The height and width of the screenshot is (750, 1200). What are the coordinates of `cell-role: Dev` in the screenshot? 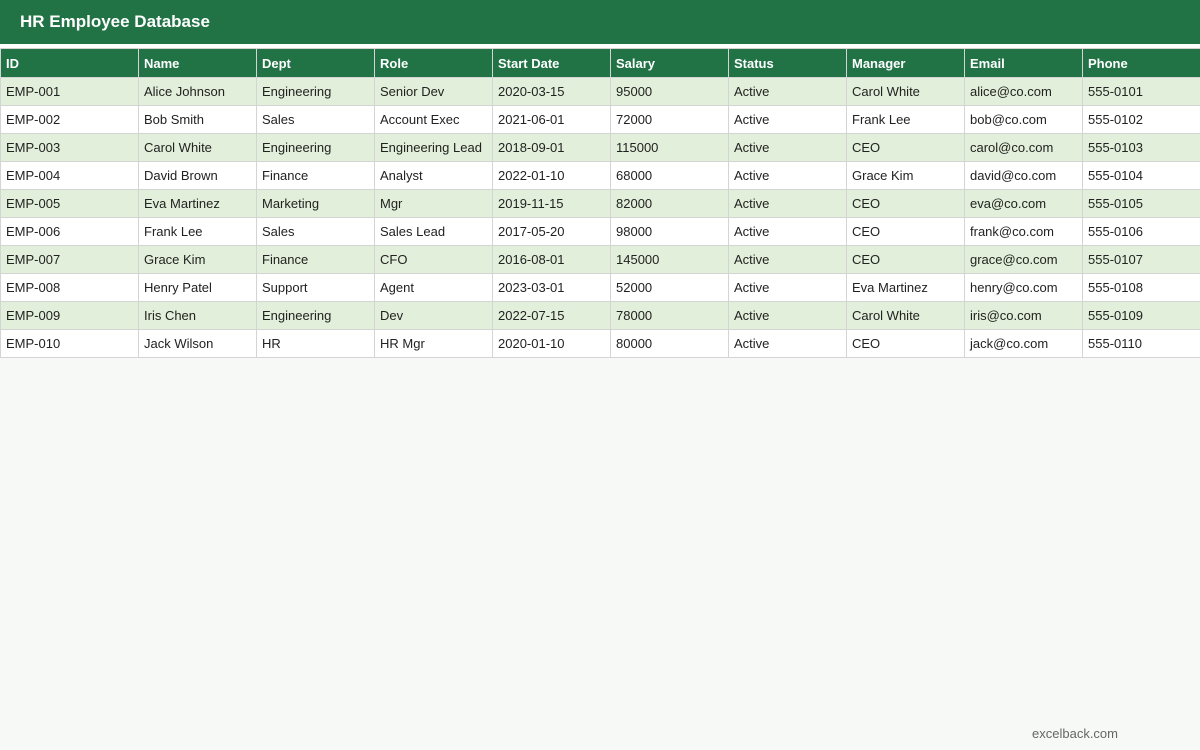 It's located at (433, 315).